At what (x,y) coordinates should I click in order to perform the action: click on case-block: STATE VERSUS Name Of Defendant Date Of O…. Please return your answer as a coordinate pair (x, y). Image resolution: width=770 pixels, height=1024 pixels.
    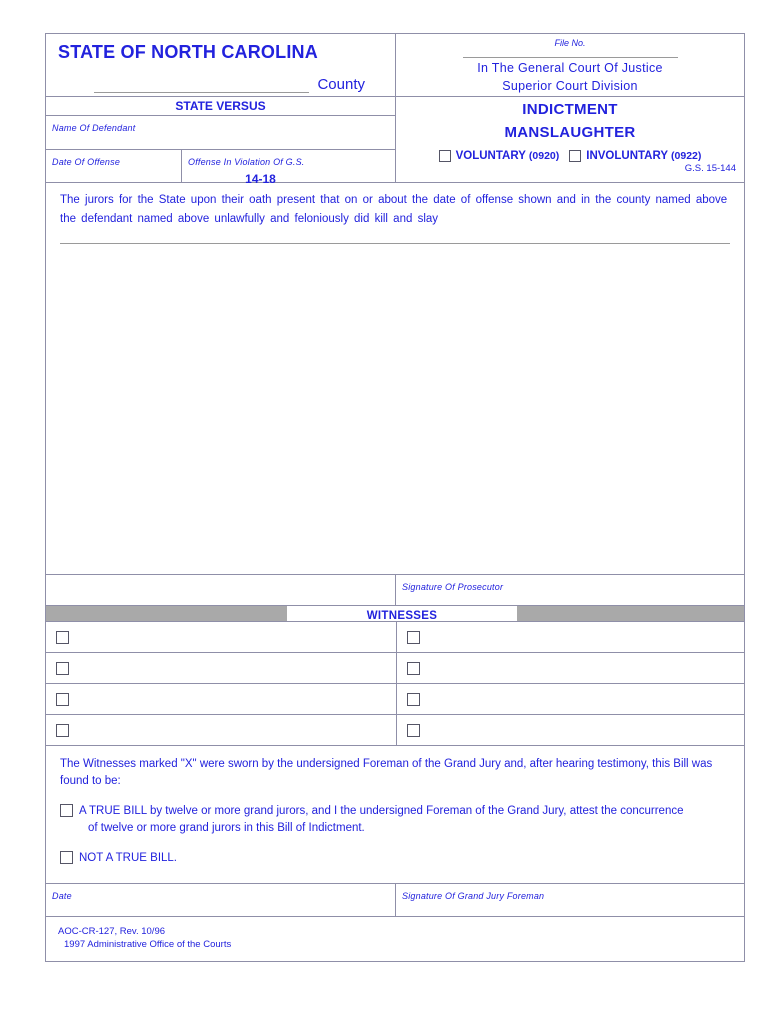
    Looking at the image, I should click on (221, 141).